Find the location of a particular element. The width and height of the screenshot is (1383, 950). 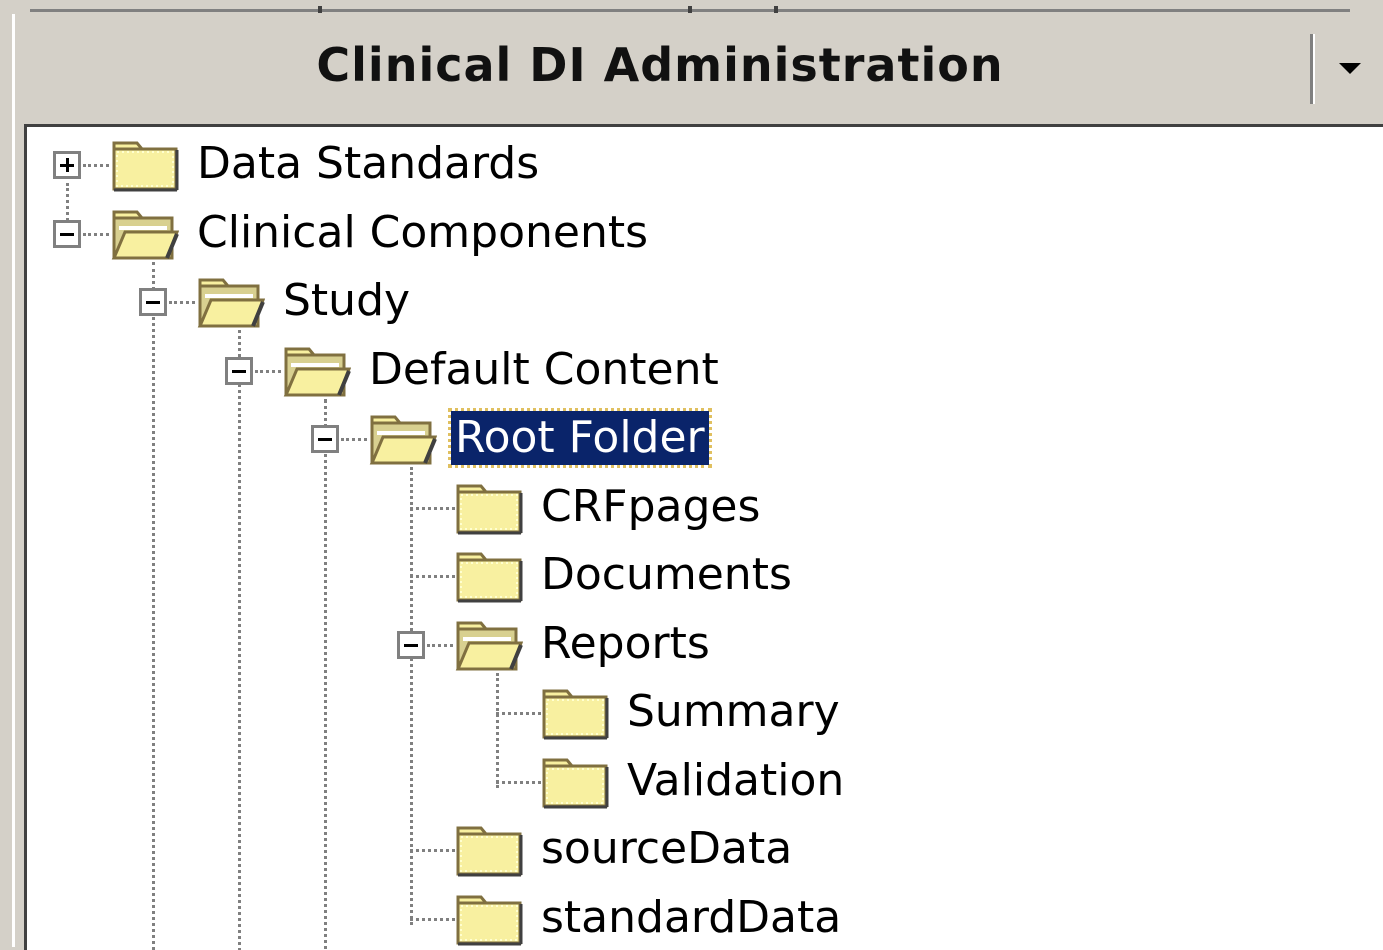

tree-node-label: CRFpages is located at coordinates (650, 507).